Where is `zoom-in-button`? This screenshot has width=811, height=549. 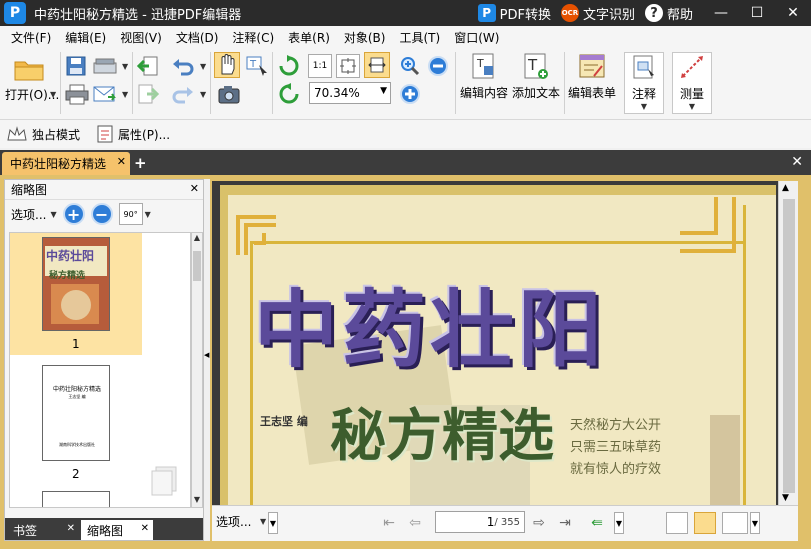
zoom-in-button is located at coordinates (410, 94).